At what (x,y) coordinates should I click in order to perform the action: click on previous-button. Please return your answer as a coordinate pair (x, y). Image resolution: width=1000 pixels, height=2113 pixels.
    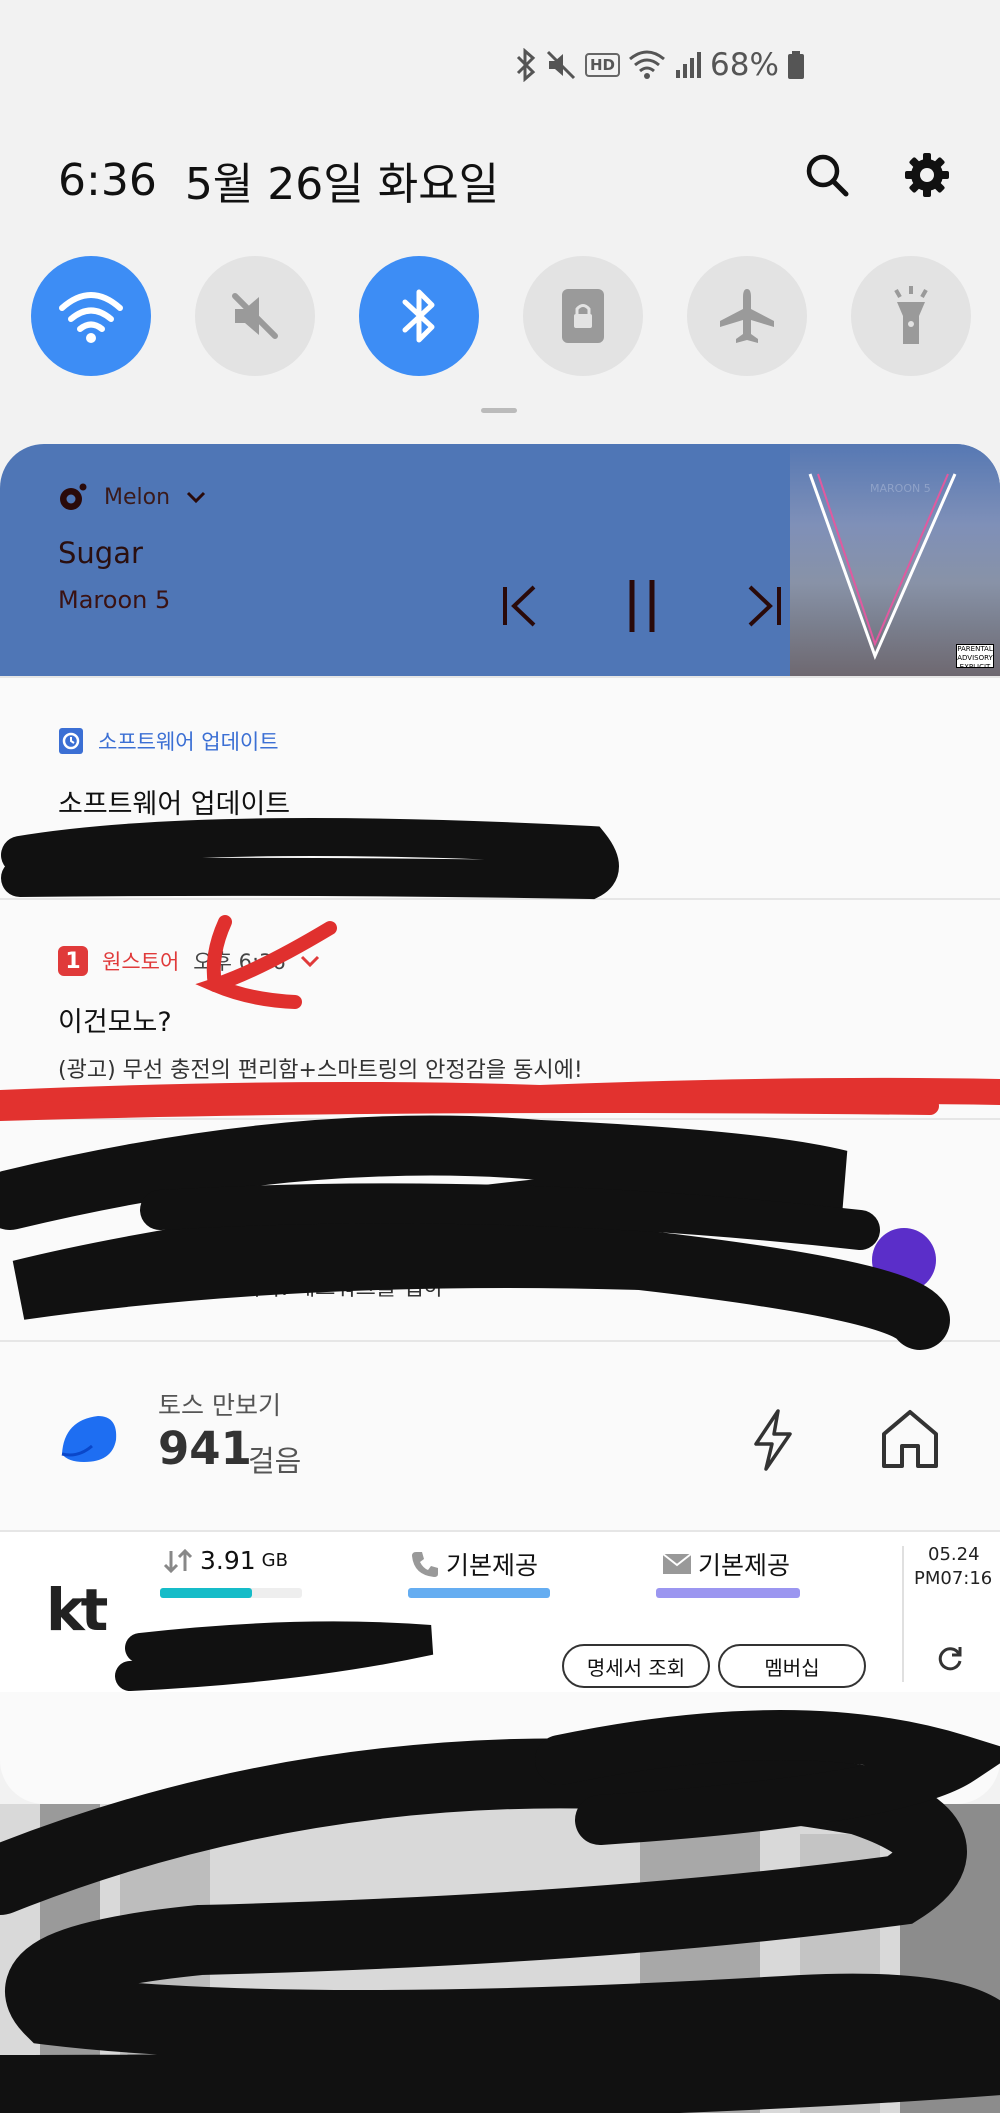
    Looking at the image, I should click on (520, 606).